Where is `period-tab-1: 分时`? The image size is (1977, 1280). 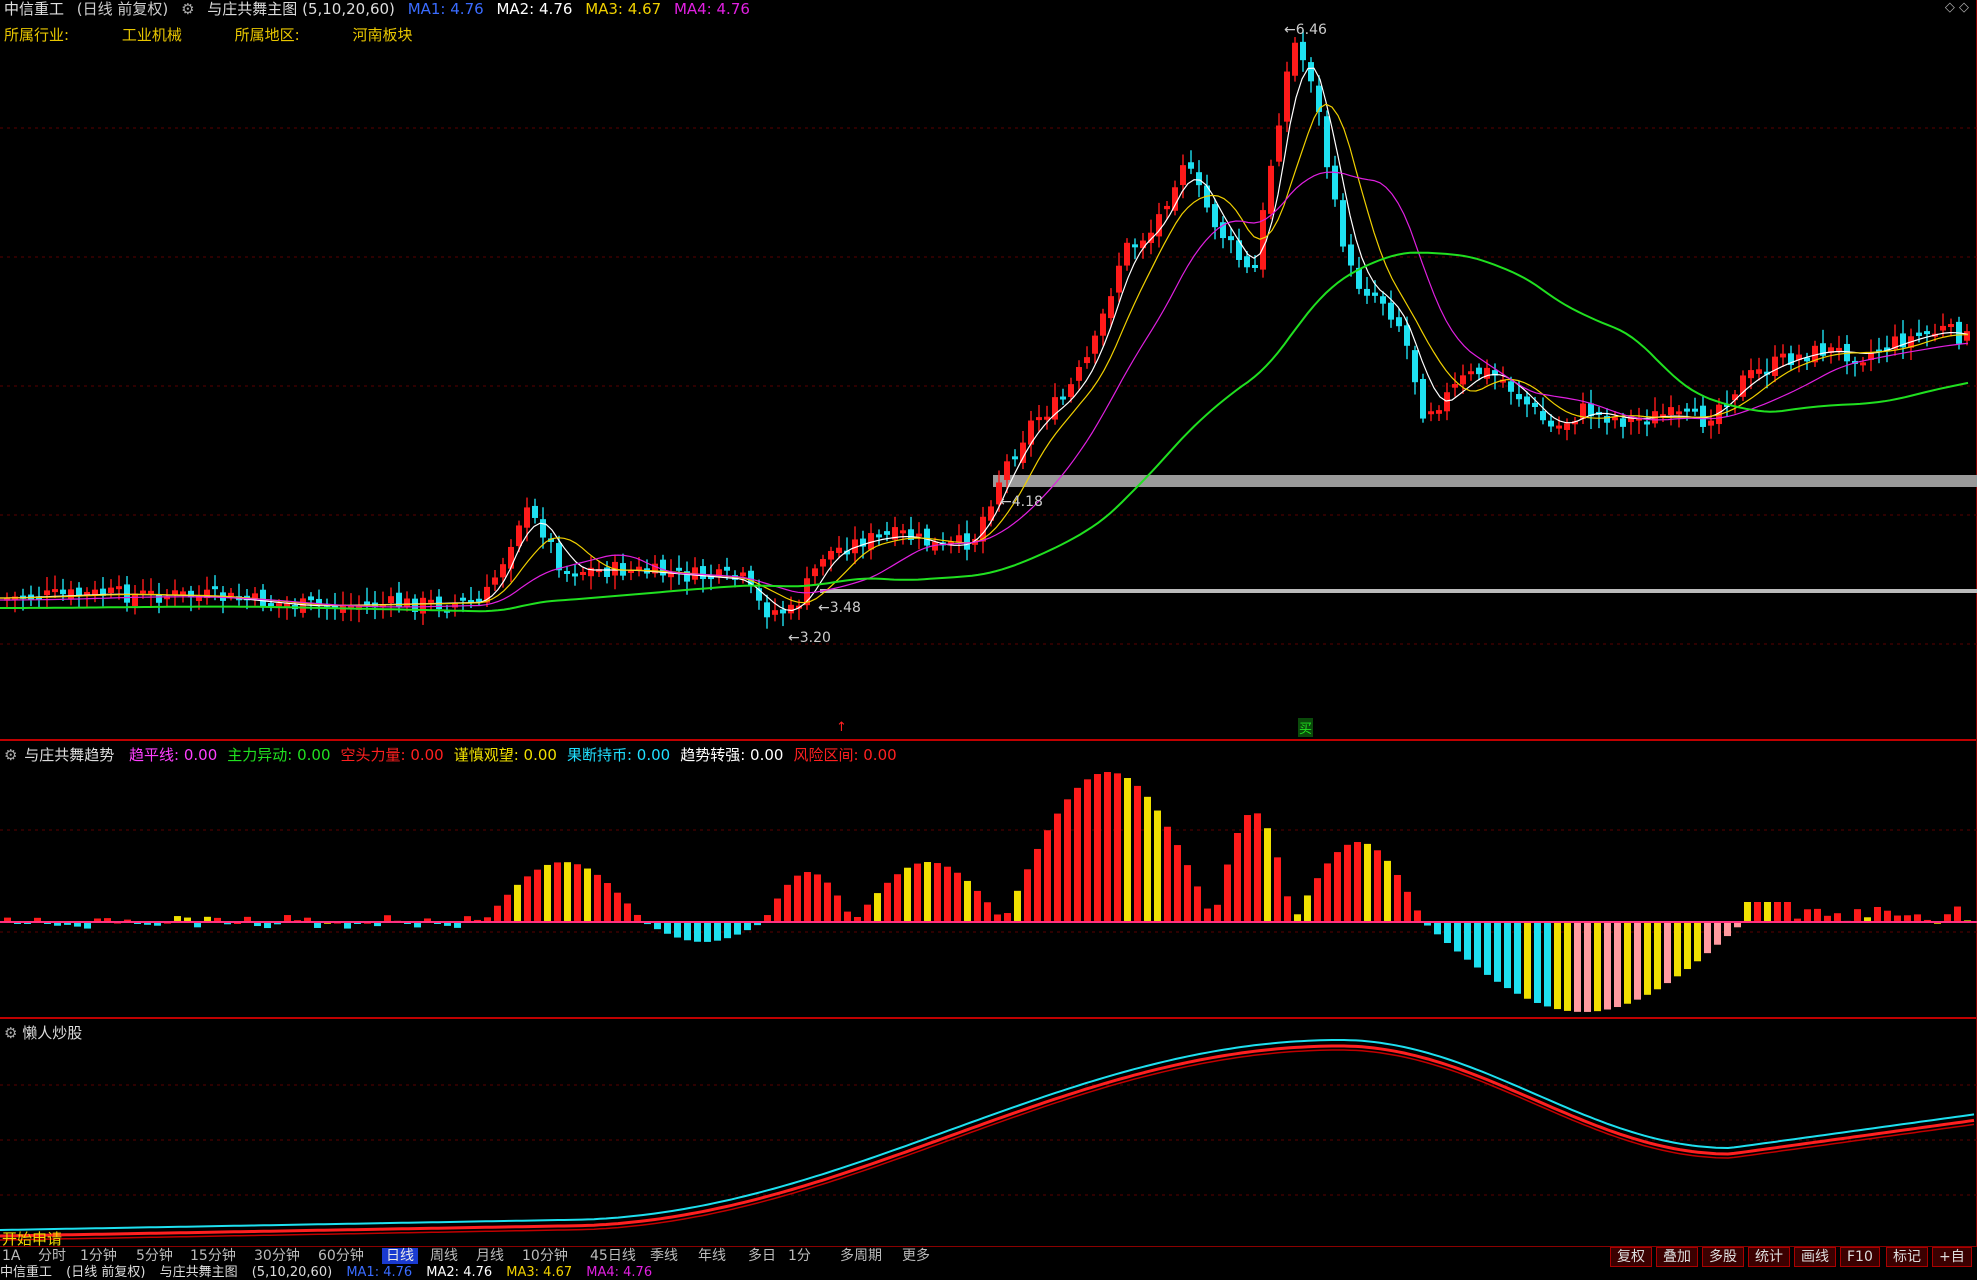
period-tab-1: 分时 is located at coordinates (52, 1256).